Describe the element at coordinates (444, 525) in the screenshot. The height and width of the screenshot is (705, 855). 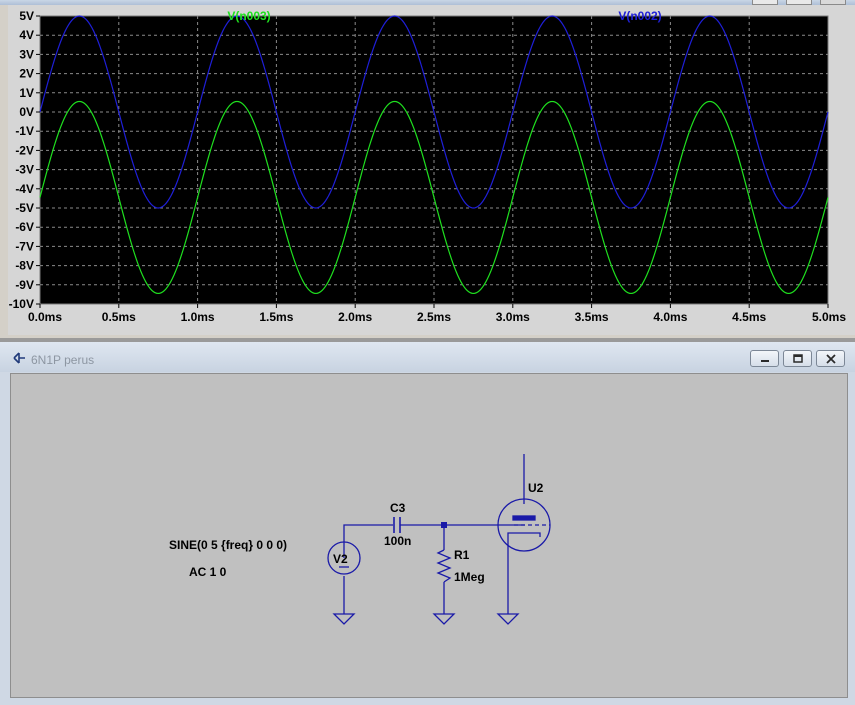
I see `junction-dot` at that location.